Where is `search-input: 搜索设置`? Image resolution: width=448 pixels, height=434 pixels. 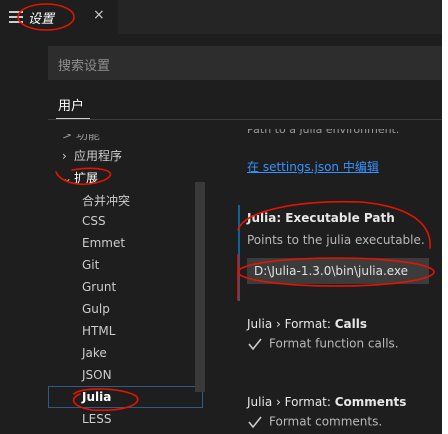
search-input: 搜索设置 is located at coordinates (245, 63).